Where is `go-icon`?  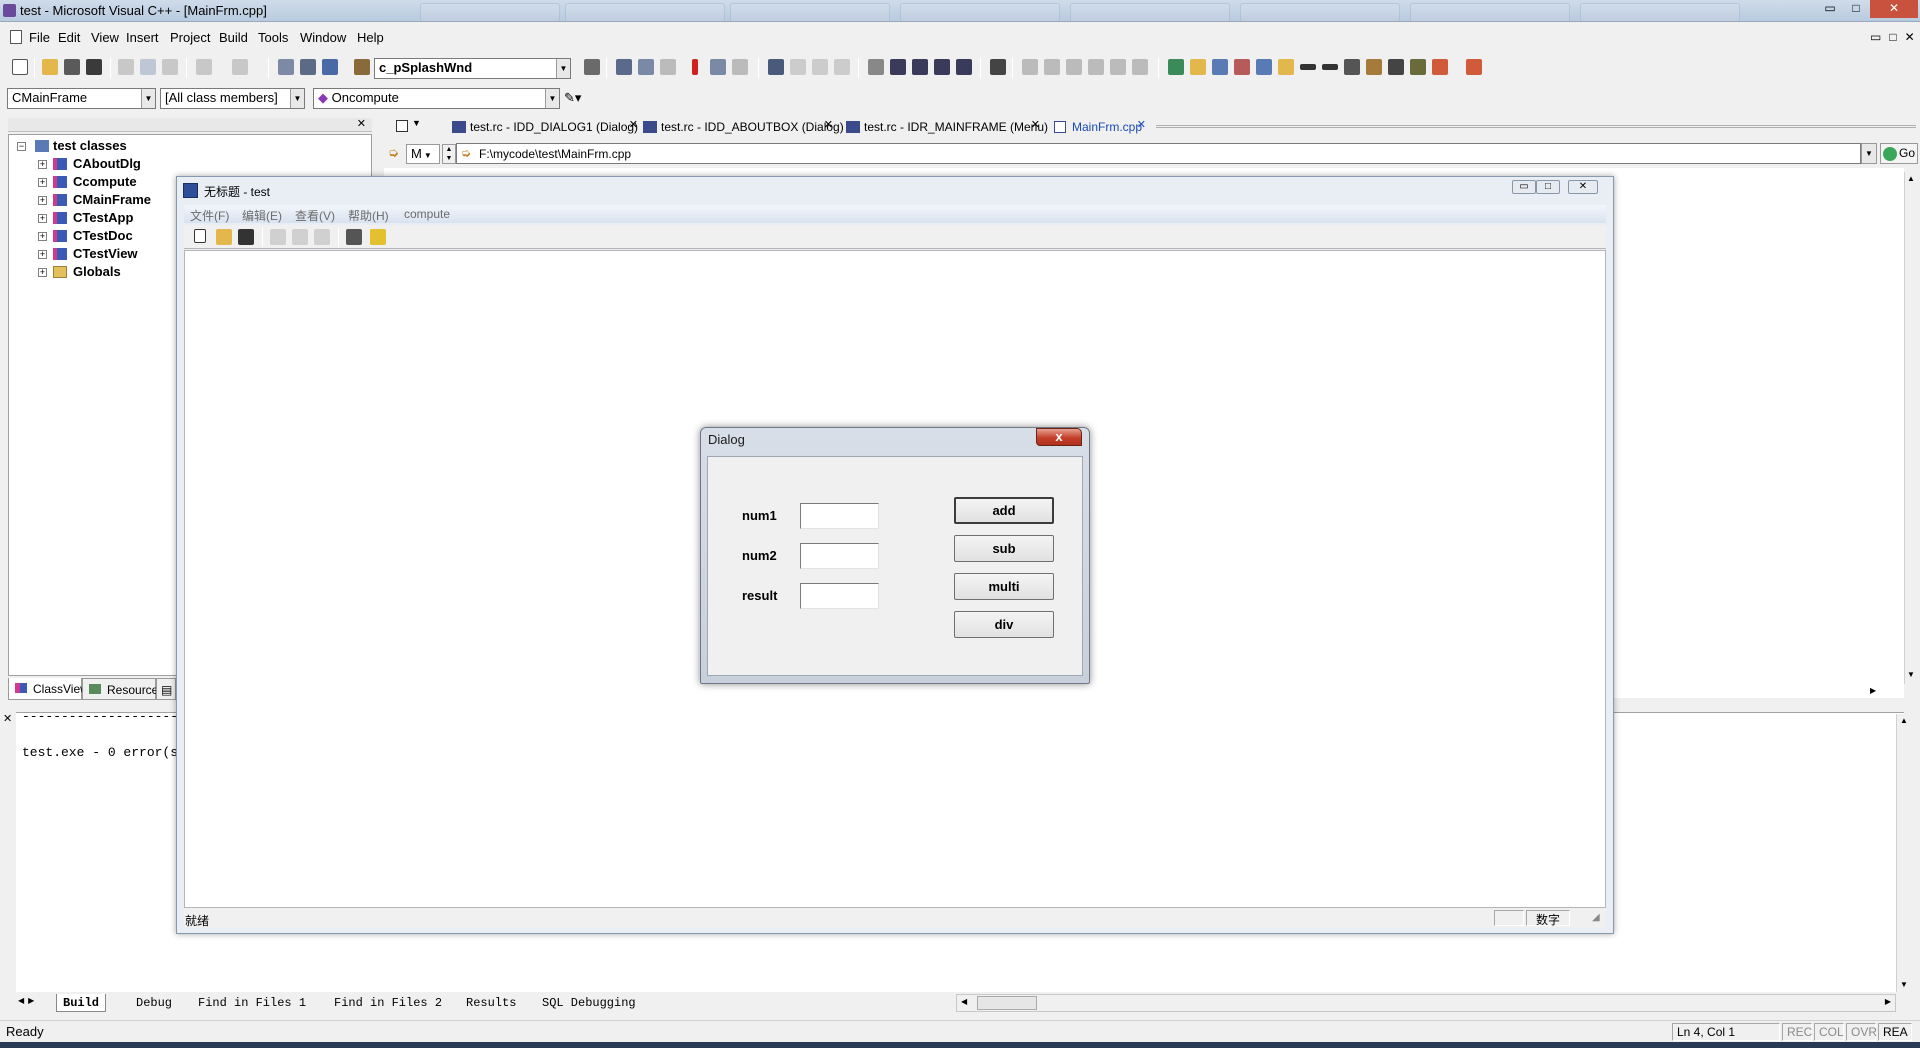 go-icon is located at coordinates (718, 67).